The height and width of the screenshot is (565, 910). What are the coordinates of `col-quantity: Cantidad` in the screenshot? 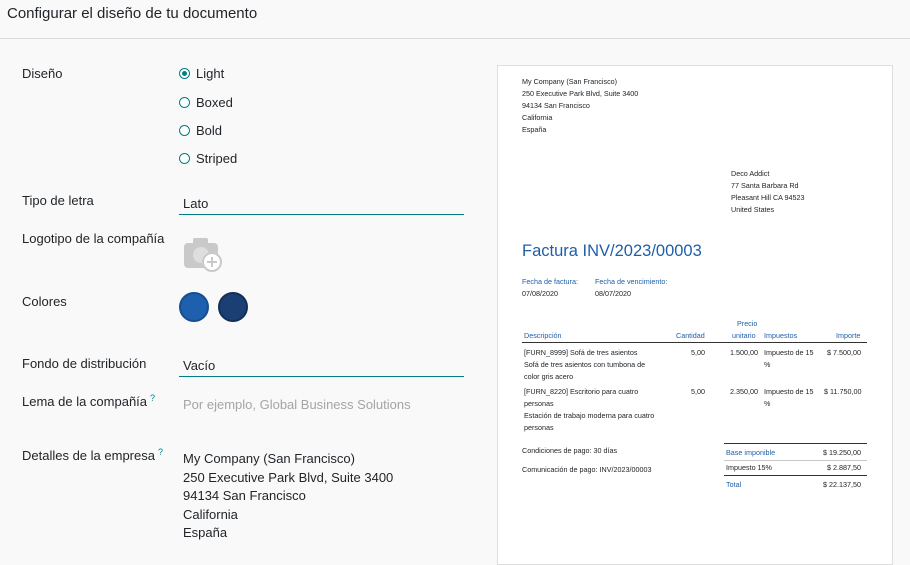 It's located at (690, 335).